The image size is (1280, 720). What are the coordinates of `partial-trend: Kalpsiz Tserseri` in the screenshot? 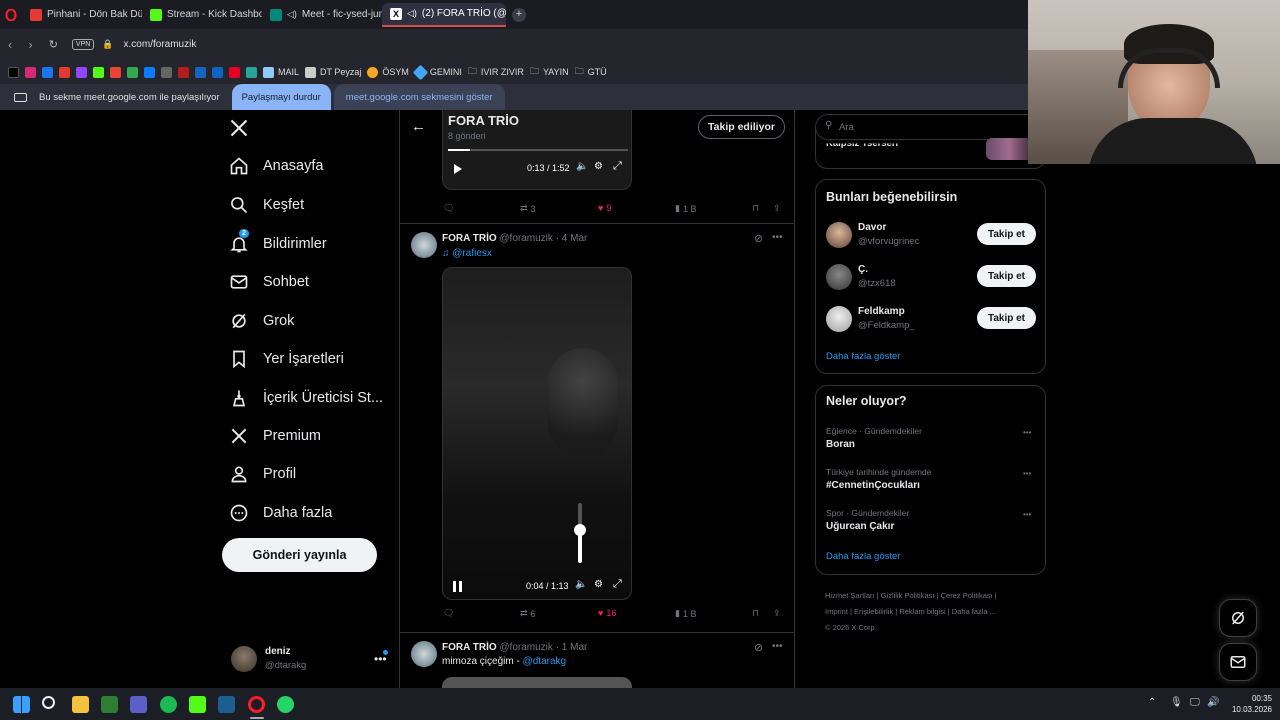 It's located at (862, 147).